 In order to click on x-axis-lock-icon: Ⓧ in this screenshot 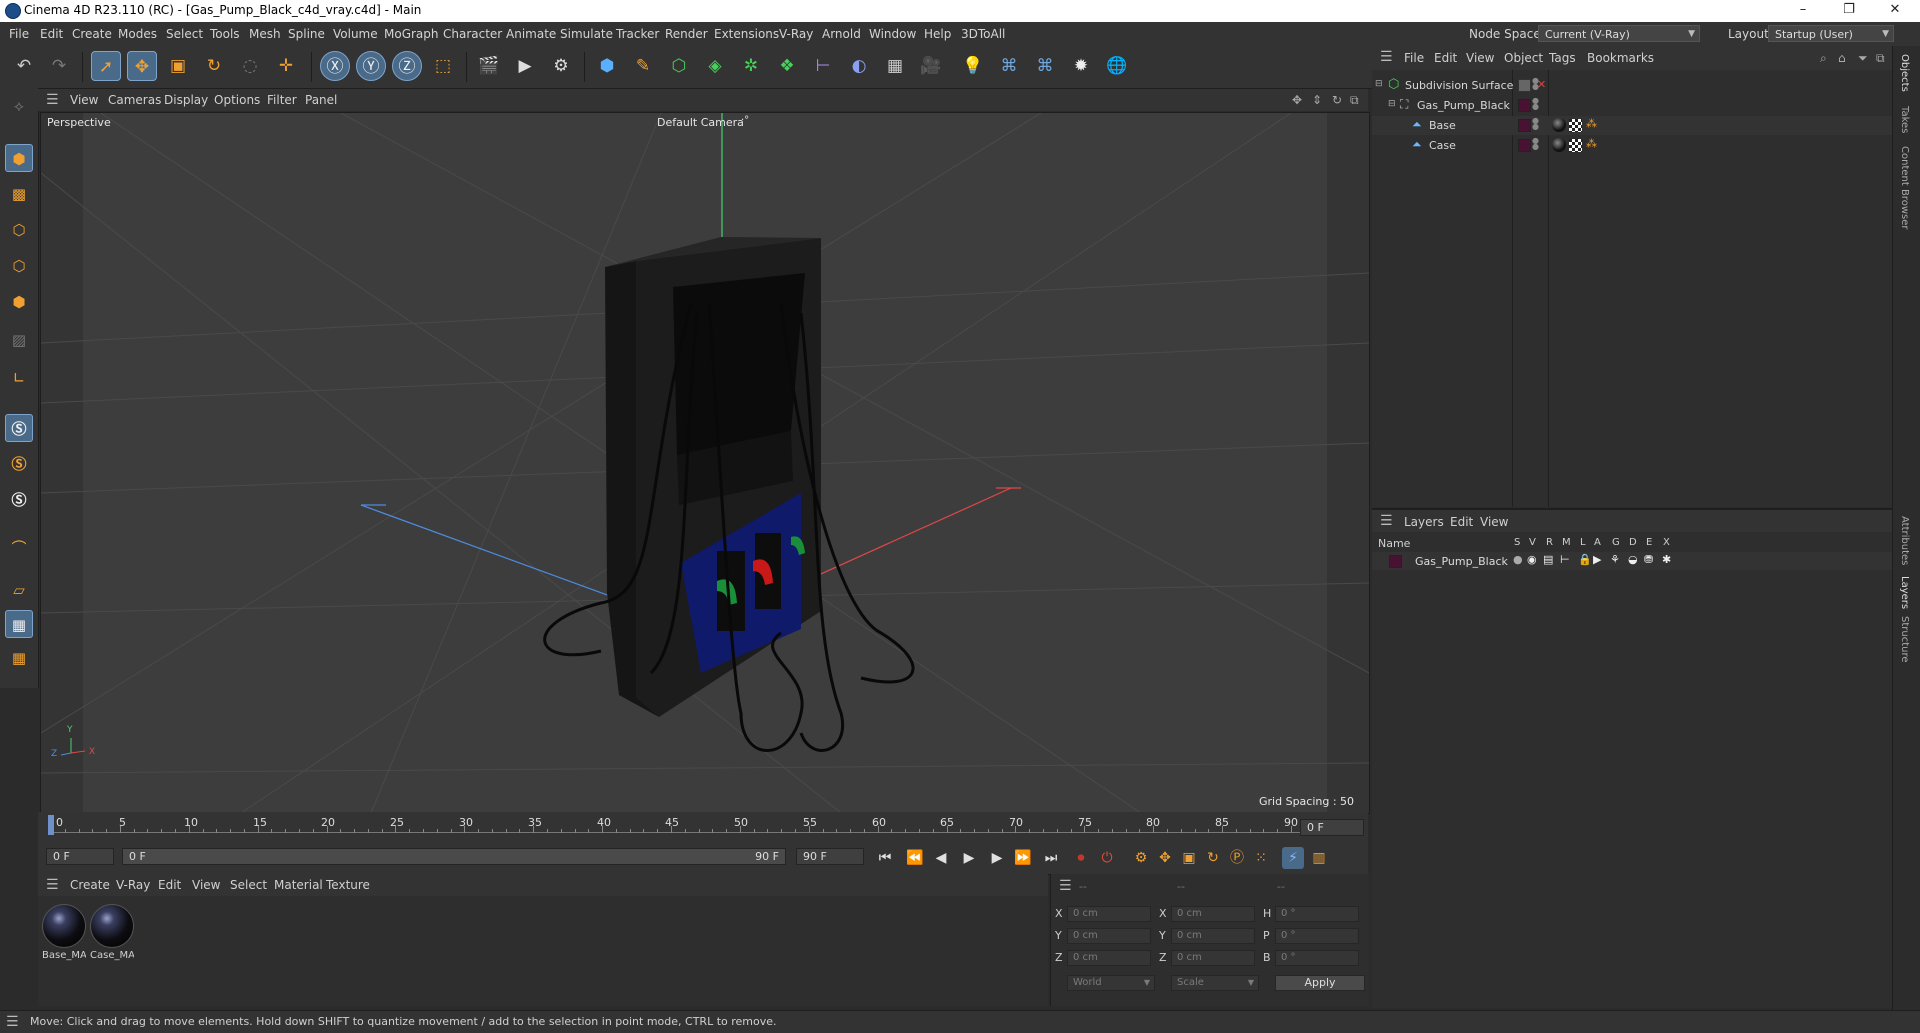, I will do `click(335, 66)`.